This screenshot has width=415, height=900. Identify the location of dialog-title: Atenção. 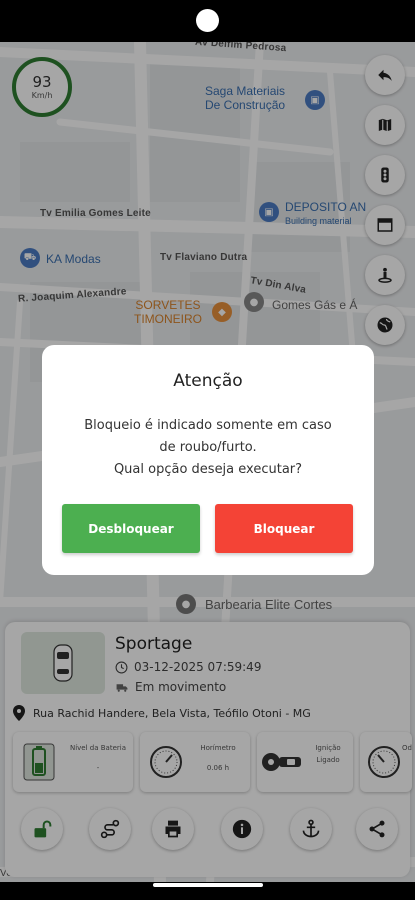
(208, 381).